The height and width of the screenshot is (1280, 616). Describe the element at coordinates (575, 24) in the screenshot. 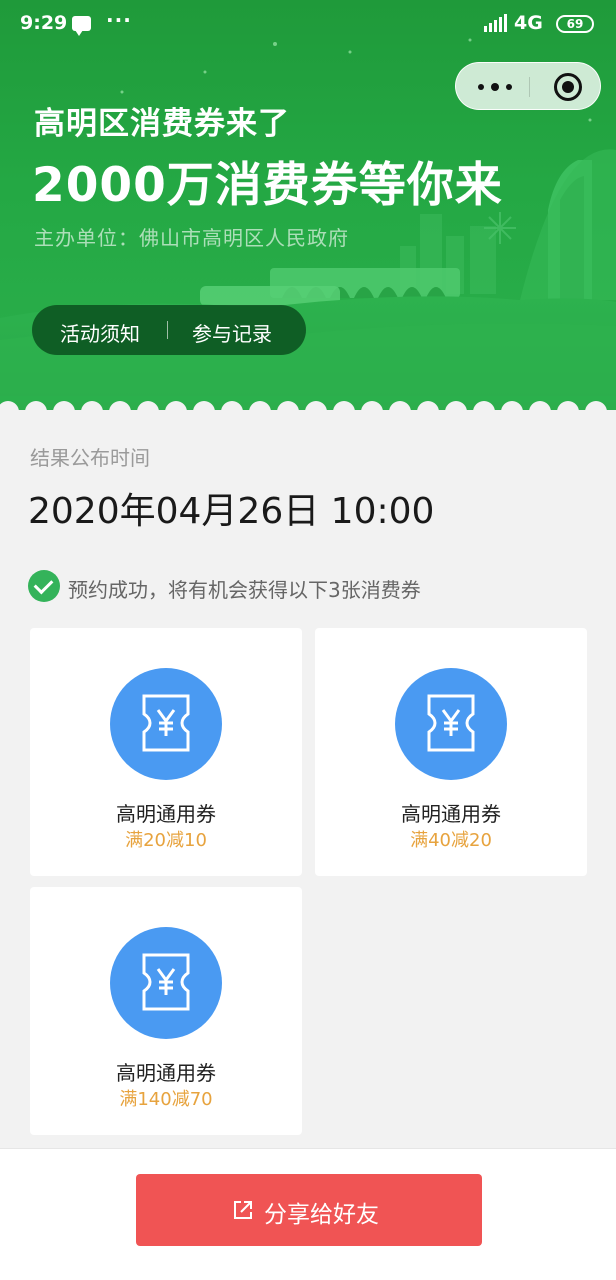

I see `battery-indicator: 69` at that location.